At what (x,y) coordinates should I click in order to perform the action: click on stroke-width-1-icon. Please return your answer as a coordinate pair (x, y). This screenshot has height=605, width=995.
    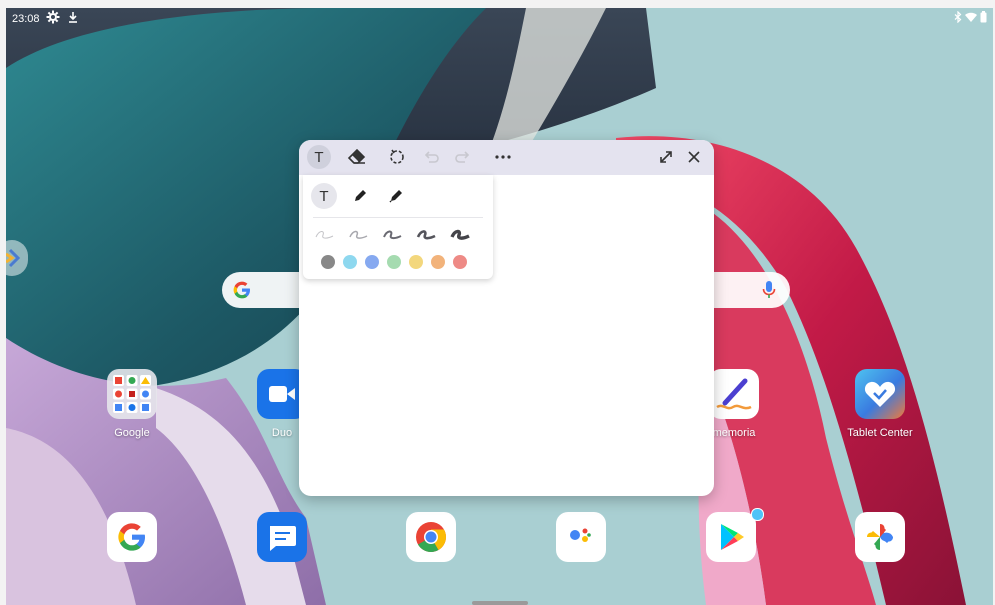
    Looking at the image, I should click on (325, 233).